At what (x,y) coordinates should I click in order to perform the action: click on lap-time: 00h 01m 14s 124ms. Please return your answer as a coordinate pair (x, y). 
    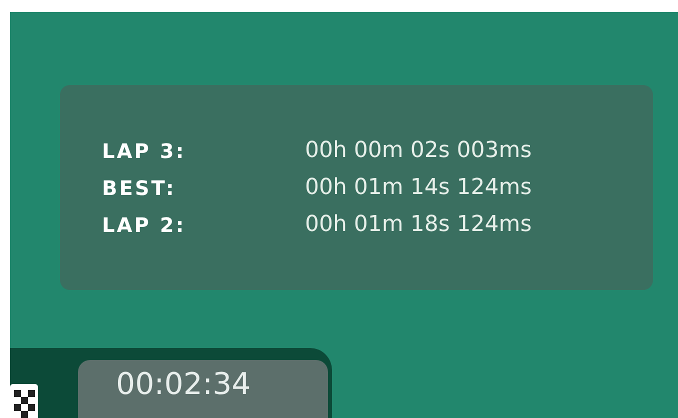
    Looking at the image, I should click on (418, 188).